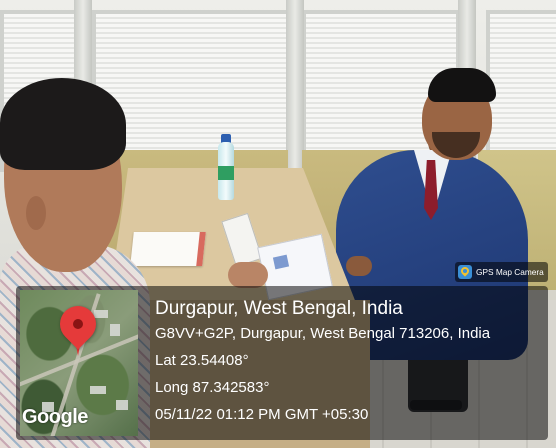  What do you see at coordinates (262, 414) in the screenshot?
I see `datetime-line: 05/11/22 01:12 PM GMT +05:30` at bounding box center [262, 414].